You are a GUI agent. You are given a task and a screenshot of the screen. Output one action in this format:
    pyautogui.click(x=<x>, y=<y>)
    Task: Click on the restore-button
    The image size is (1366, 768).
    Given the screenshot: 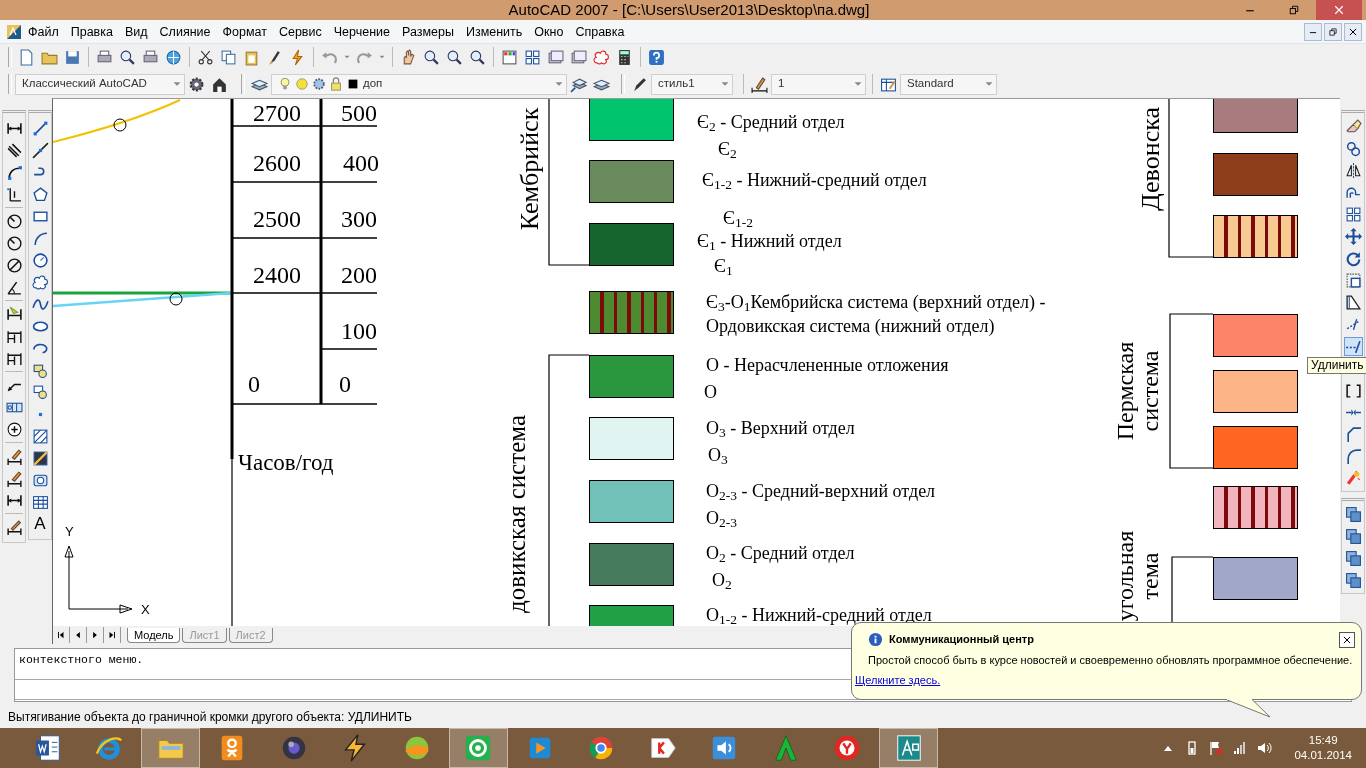 What is the action you would take?
    pyautogui.click(x=1333, y=31)
    